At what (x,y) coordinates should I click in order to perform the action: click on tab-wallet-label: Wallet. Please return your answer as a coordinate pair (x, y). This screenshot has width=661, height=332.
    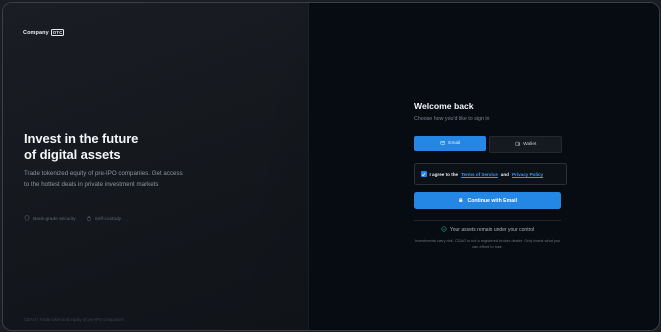
    Looking at the image, I should click on (530, 144).